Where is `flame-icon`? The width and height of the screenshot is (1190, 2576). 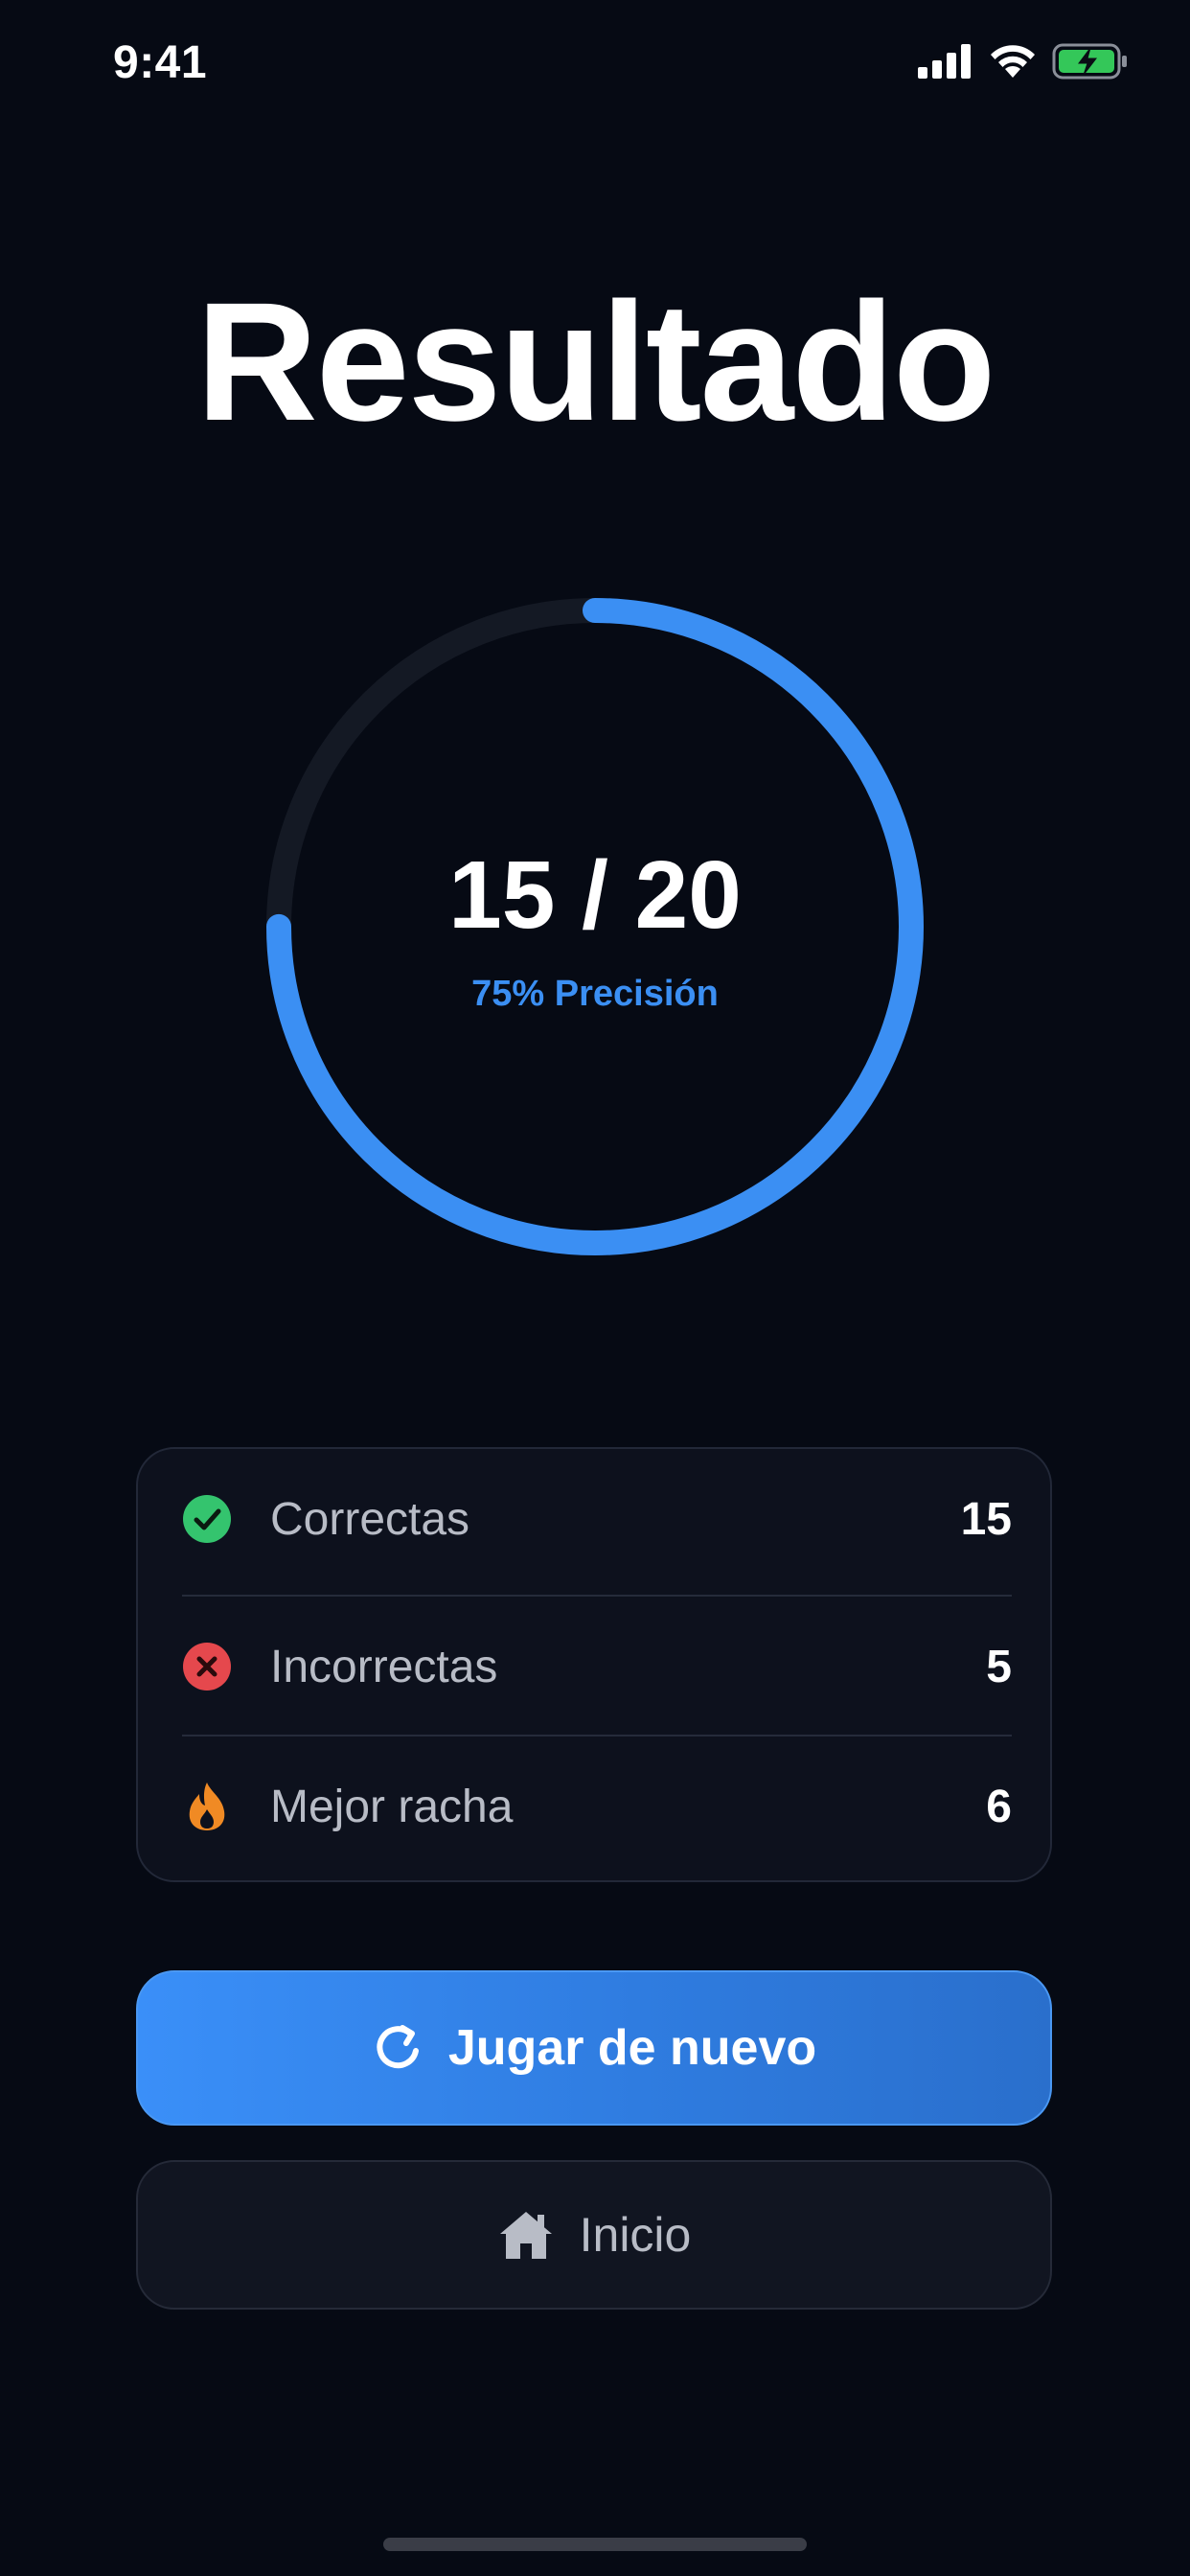
flame-icon is located at coordinates (207, 1806).